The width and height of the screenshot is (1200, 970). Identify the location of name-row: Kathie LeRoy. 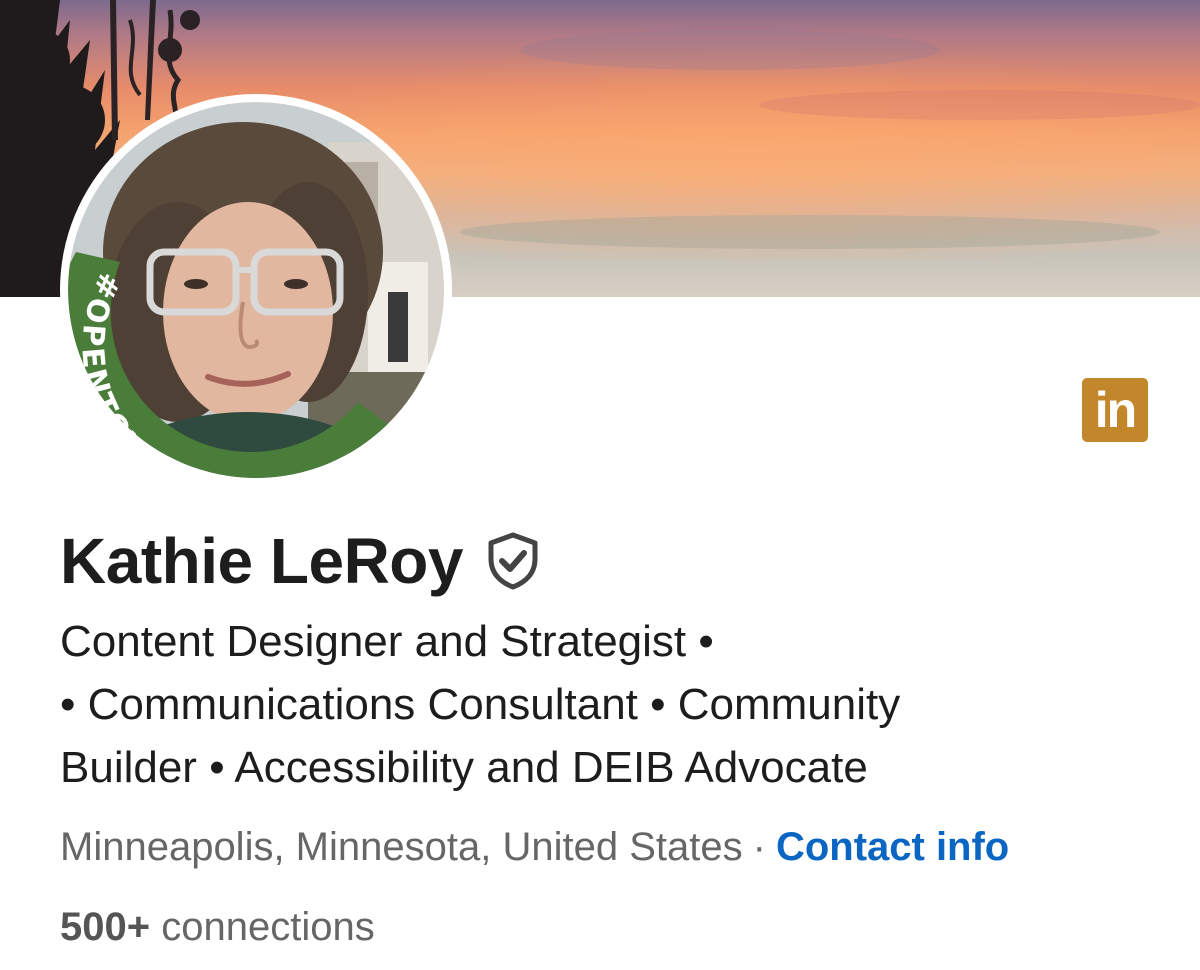
(301, 561).